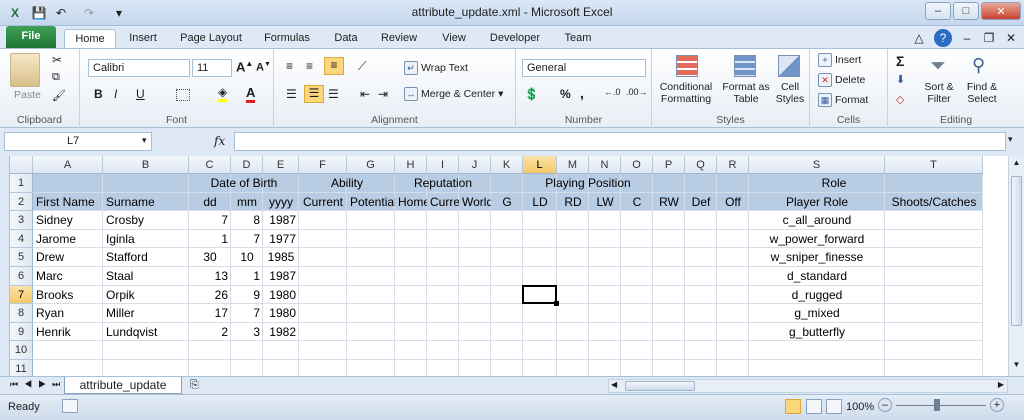  What do you see at coordinates (210, 257) in the screenshot?
I see `cell-dd: 30` at bounding box center [210, 257].